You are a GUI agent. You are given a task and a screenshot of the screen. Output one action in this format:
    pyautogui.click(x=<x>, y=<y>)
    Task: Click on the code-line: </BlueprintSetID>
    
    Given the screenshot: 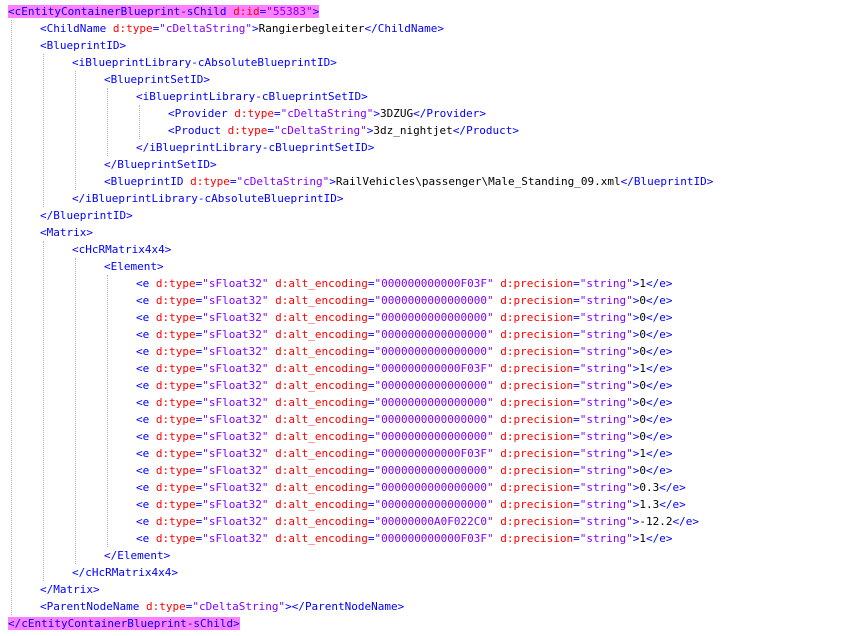 What is the action you would take?
    pyautogui.click(x=160, y=164)
    